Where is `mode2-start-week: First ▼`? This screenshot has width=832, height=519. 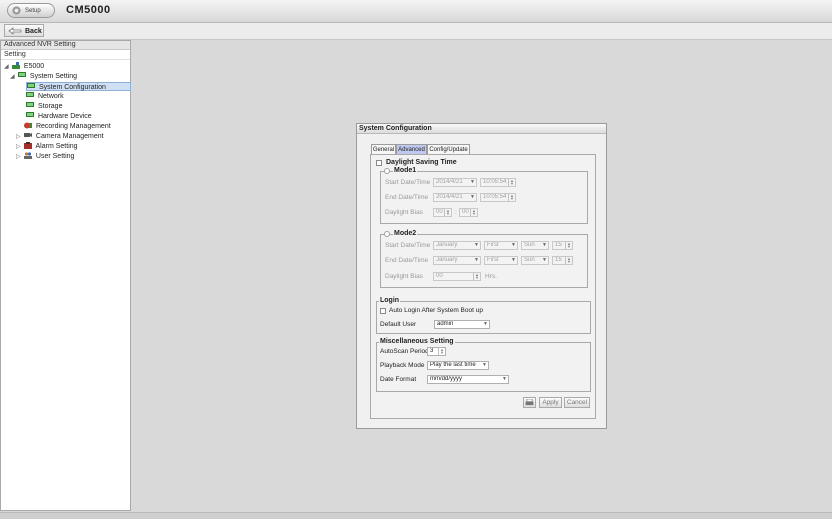 mode2-start-week: First ▼ is located at coordinates (501, 245).